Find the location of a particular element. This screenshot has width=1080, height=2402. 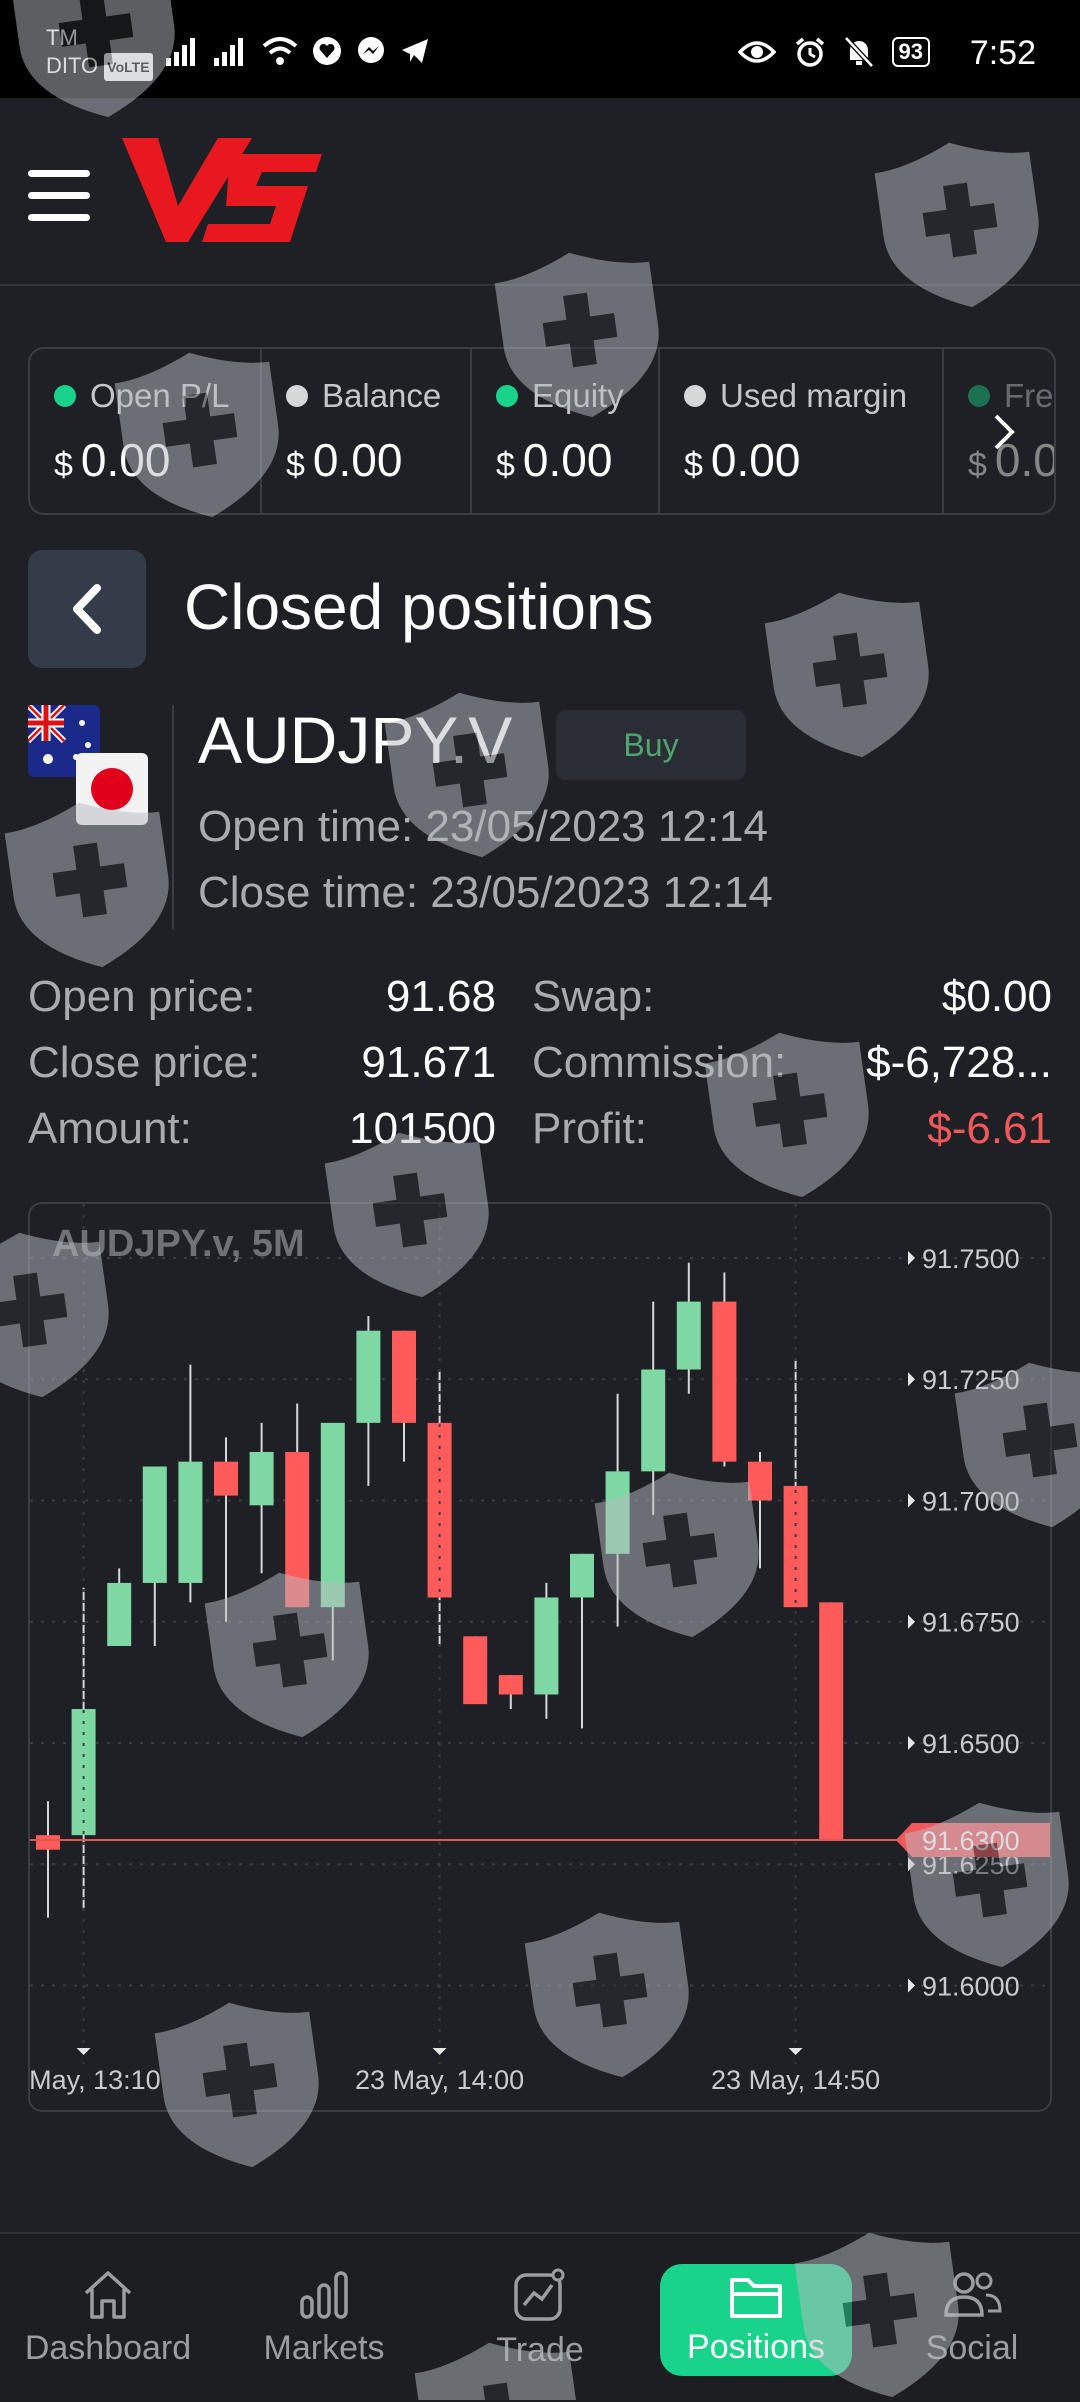

y-tick-label: 91.6750 is located at coordinates (971, 1623).